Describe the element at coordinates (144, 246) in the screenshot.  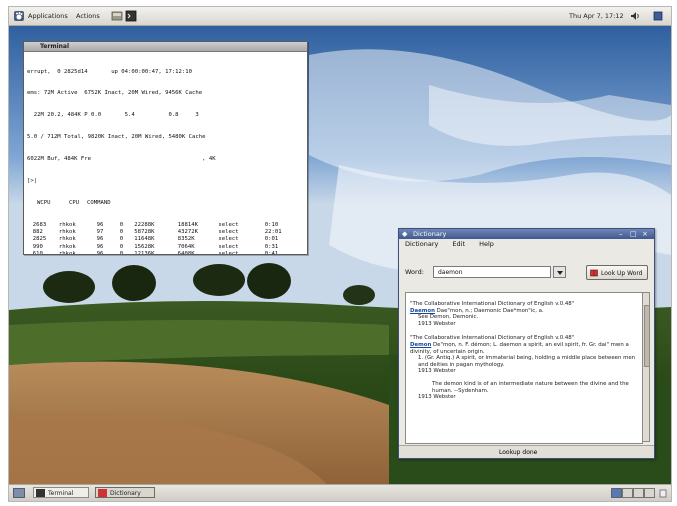
I see `process-size: 15628K` at that location.